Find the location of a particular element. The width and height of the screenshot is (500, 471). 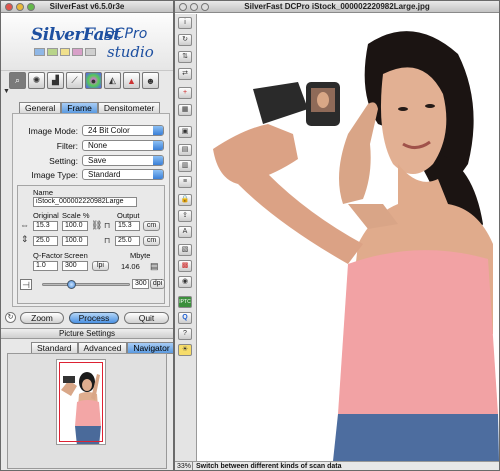

width-arrows-icon: ⇔ is located at coordinates (24, 225).